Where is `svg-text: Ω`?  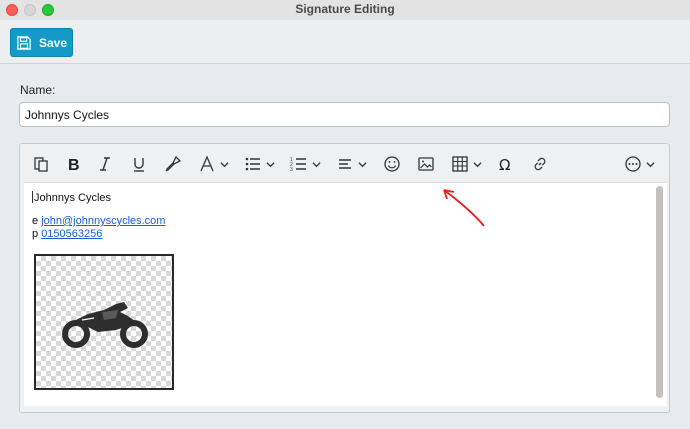
svg-text: Ω is located at coordinates (504, 164).